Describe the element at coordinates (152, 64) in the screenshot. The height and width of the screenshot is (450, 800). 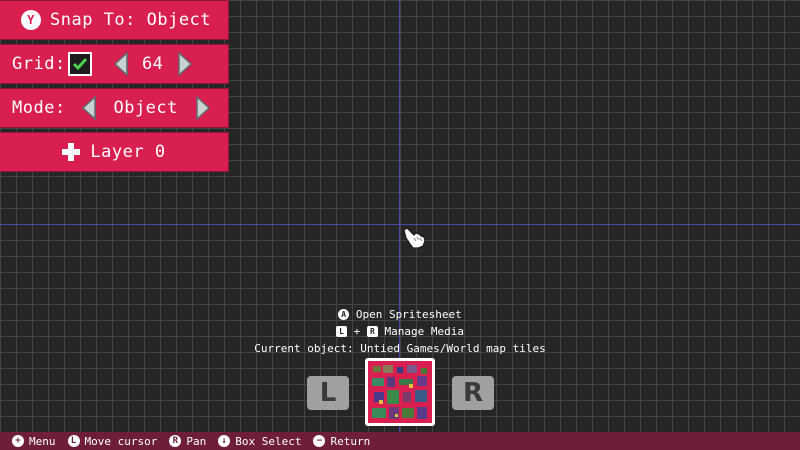
I see `grid-size-value: 64` at that location.